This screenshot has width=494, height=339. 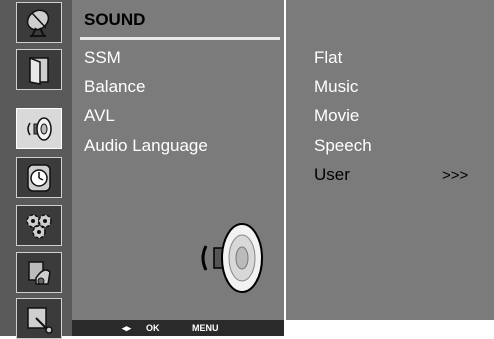 What do you see at coordinates (205, 328) in the screenshot?
I see `menu-hint: MENU` at bounding box center [205, 328].